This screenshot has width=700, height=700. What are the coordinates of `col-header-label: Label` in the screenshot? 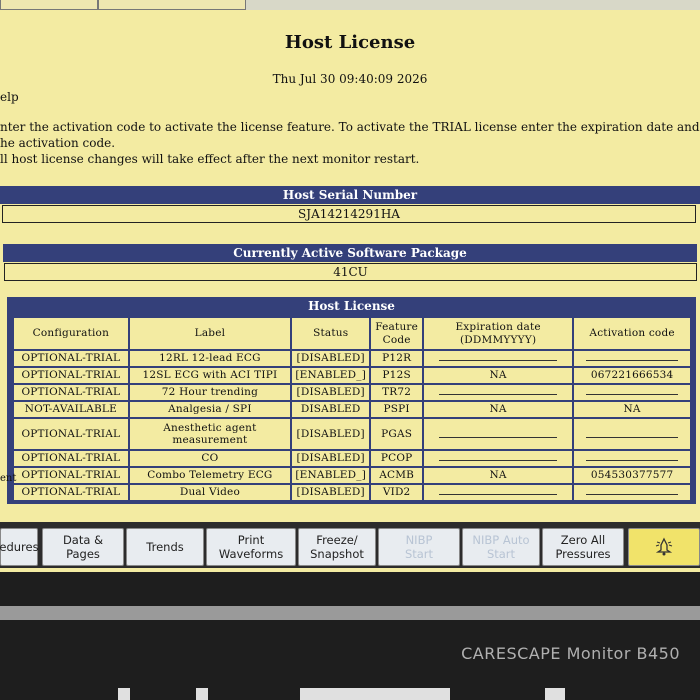 It's located at (210, 333).